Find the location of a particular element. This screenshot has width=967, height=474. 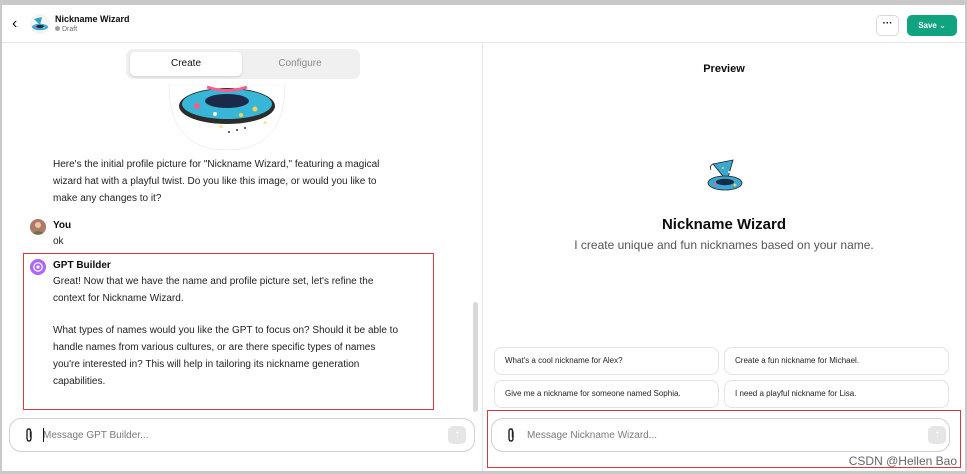

more-options-button: ··· is located at coordinates (887, 25).